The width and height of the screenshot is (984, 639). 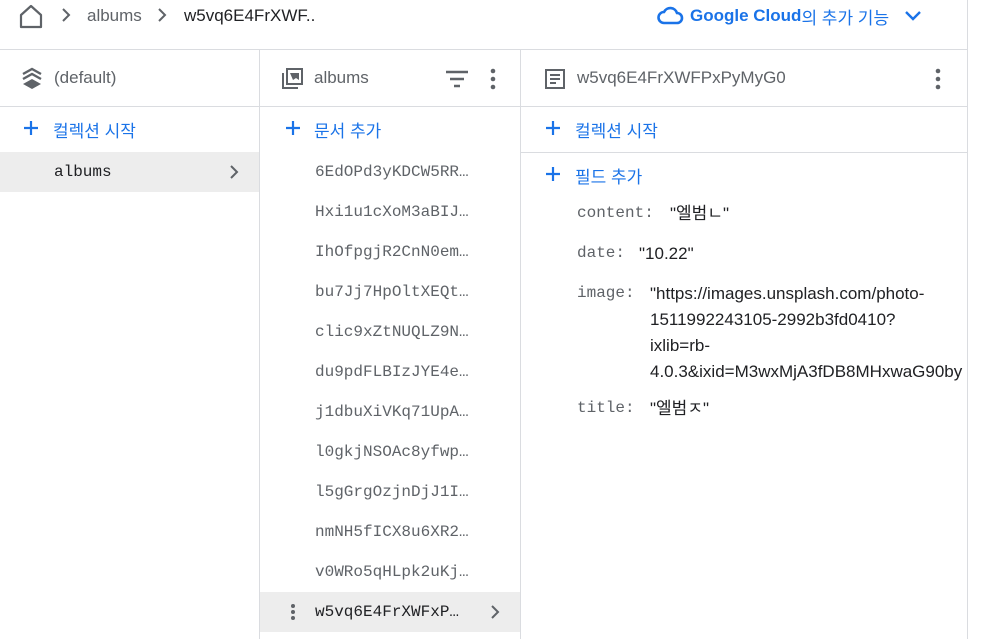 I want to click on chevron-down-icon, so click(x=913, y=16).